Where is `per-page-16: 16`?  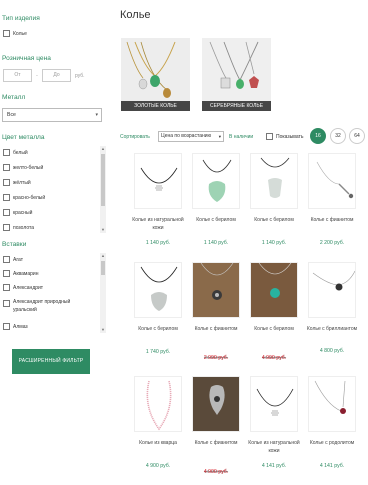 per-page-16: 16 is located at coordinates (318, 136).